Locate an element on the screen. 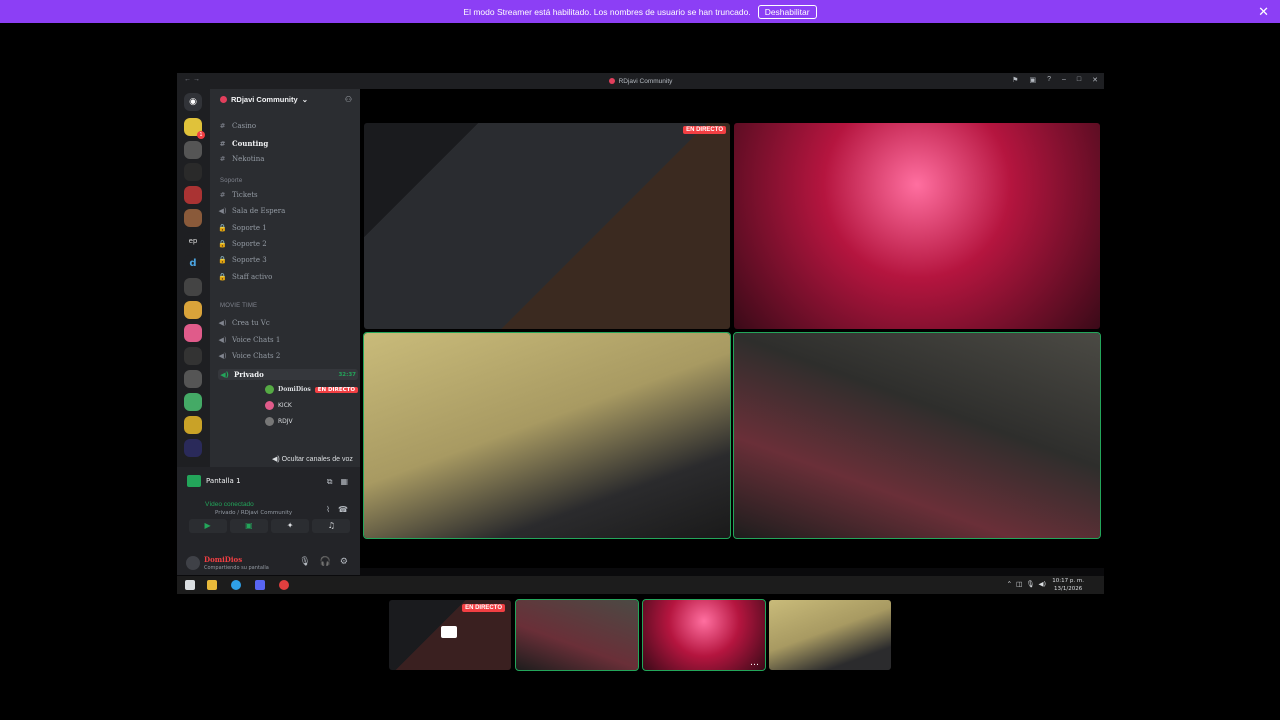  screen-icon: ▣ is located at coordinates (1032, 80).